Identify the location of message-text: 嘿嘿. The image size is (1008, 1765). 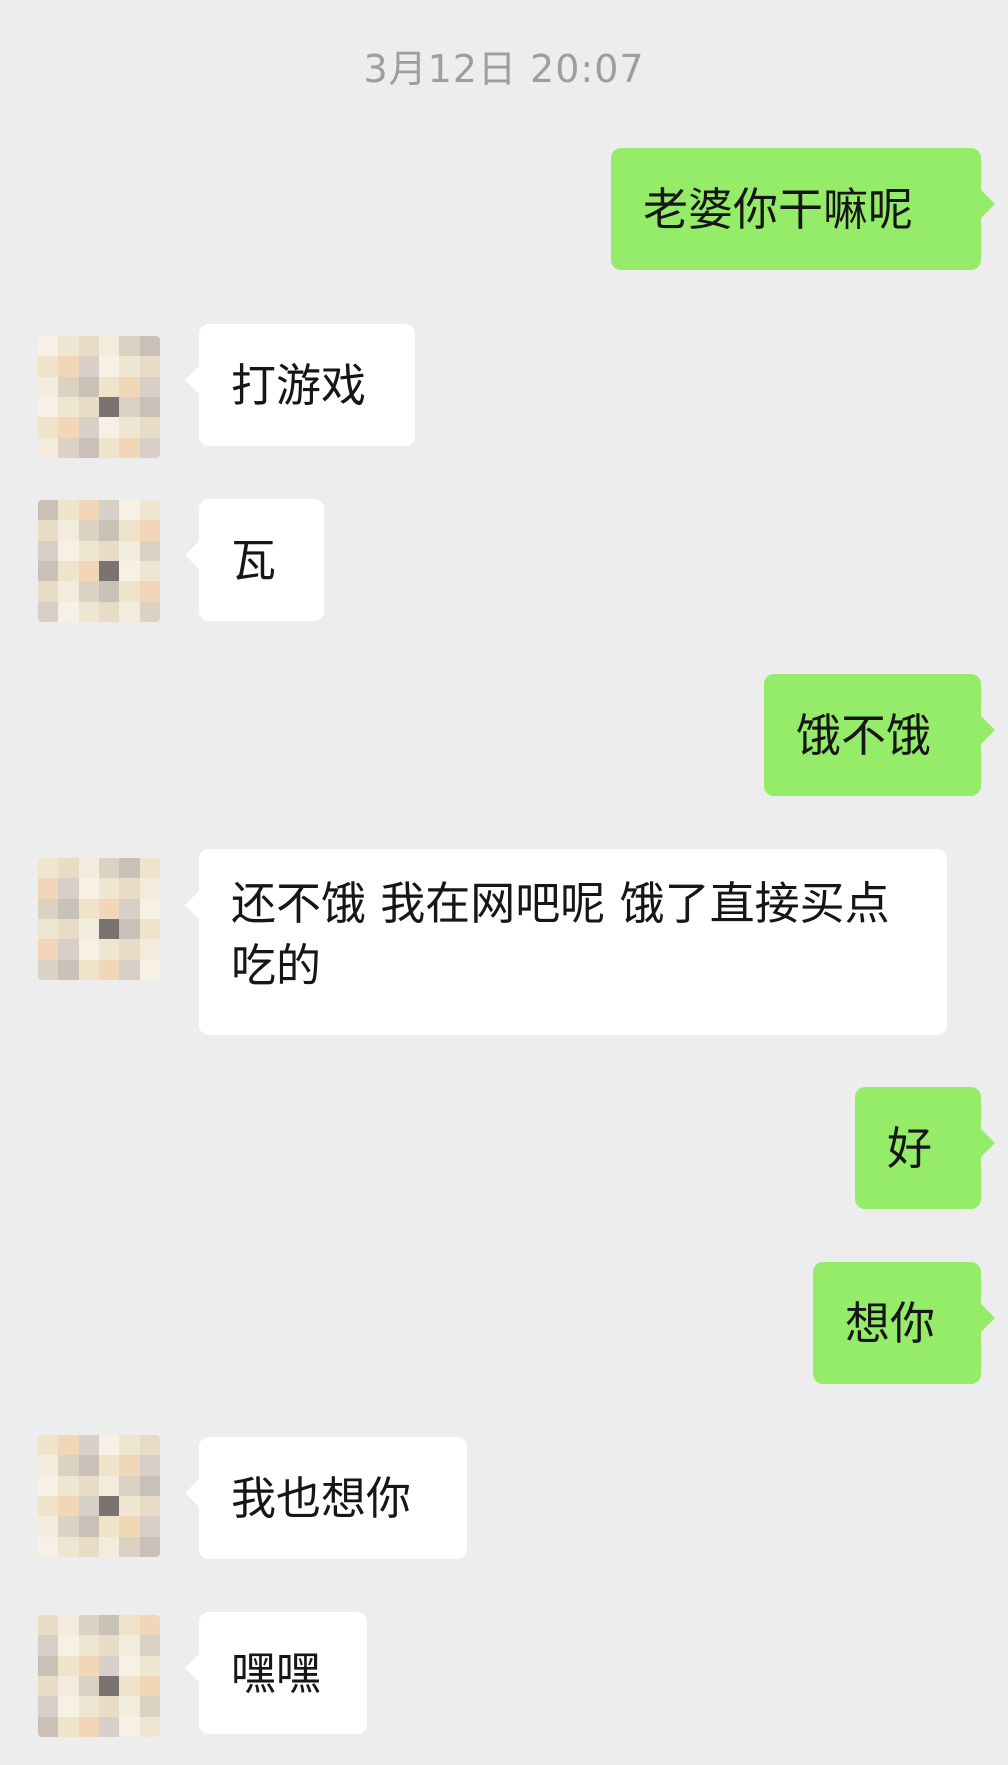
(276, 1673).